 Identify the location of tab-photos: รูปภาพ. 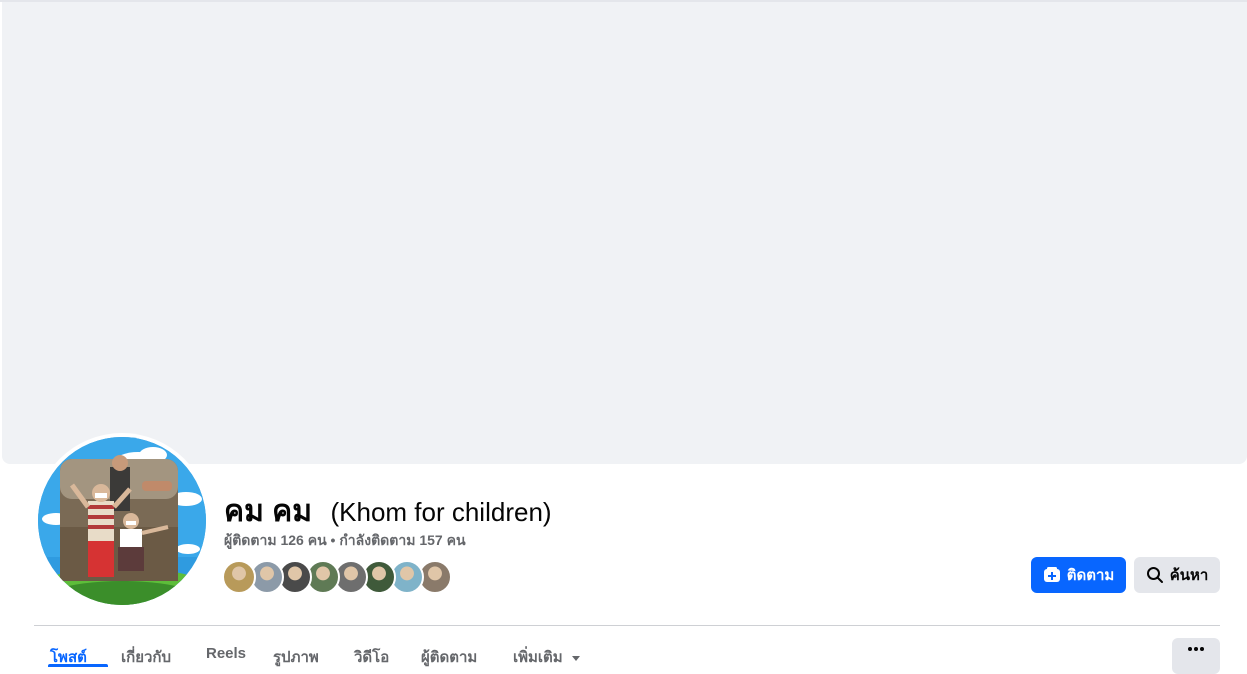
(296, 657).